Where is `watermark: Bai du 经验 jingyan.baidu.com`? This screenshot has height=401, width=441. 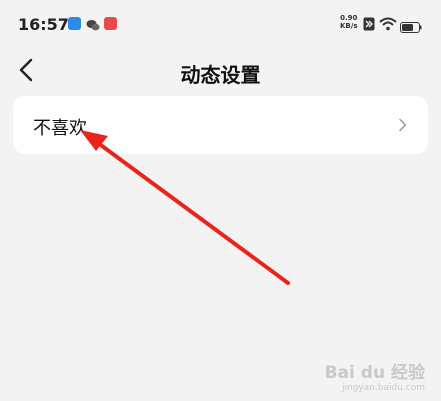
watermark: Bai du 经验 jingyan.baidu.com is located at coordinates (375, 375).